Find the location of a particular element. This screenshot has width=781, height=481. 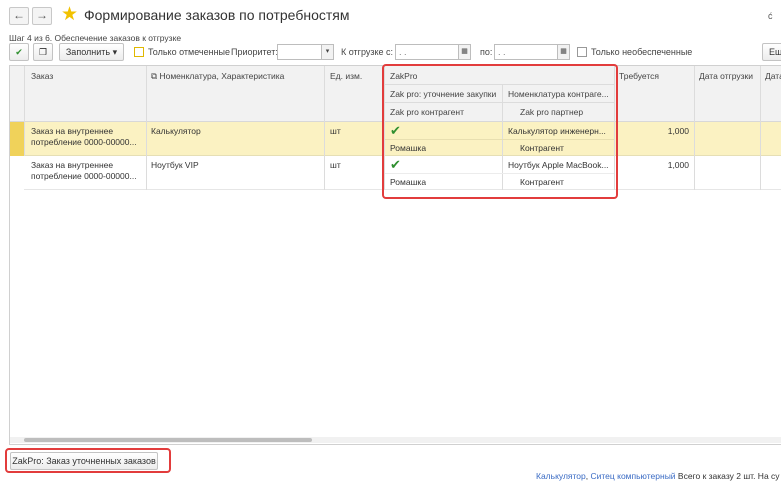

fill-button: Заполнить ▾ is located at coordinates (91, 52).